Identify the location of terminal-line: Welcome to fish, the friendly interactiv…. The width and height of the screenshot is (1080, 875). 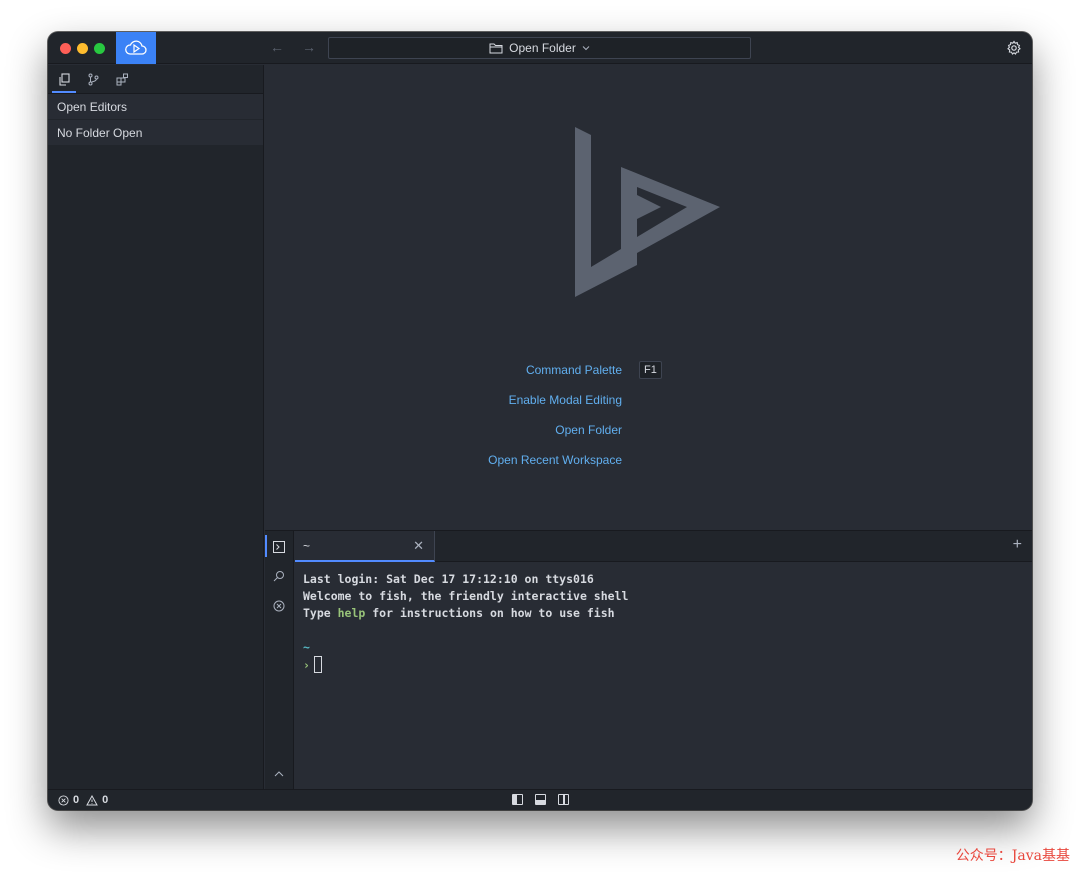
(466, 596).